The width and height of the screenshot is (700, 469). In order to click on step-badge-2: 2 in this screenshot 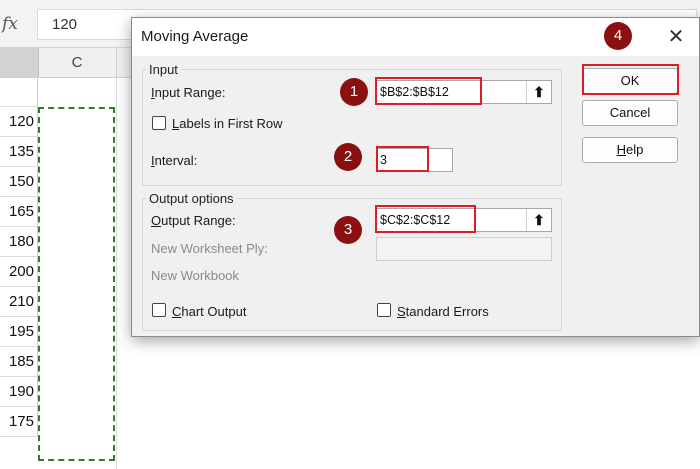, I will do `click(348, 157)`.